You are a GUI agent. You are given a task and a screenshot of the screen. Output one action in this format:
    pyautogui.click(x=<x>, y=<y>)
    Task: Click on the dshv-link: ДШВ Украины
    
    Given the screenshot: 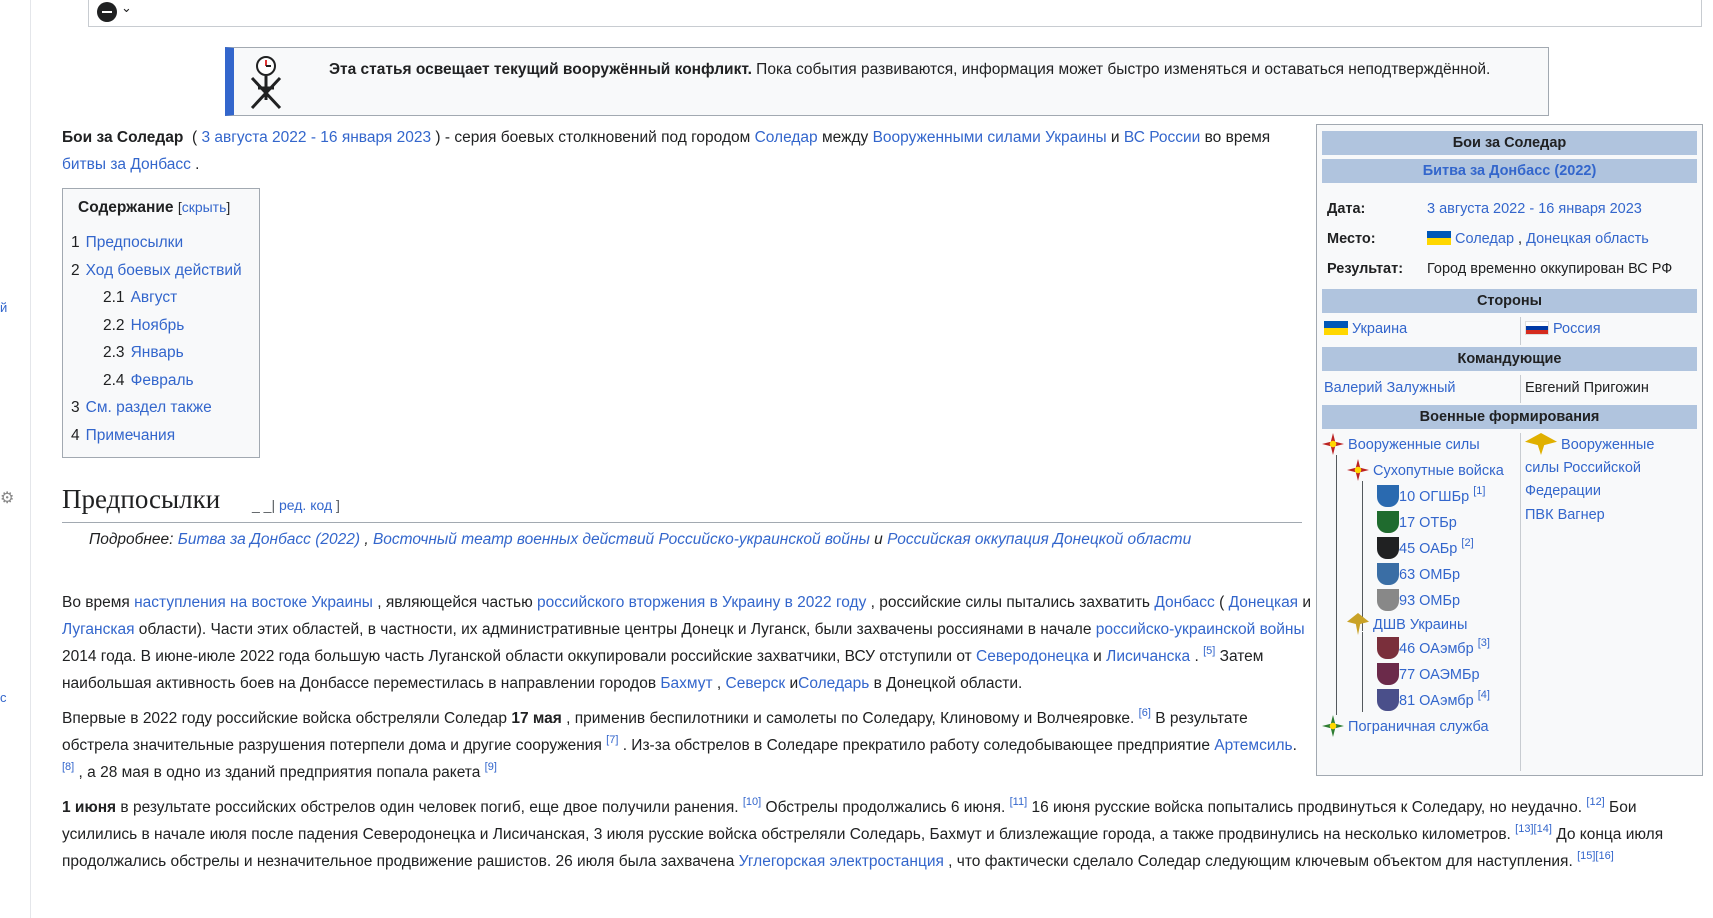 What is the action you would take?
    pyautogui.click(x=1420, y=625)
    